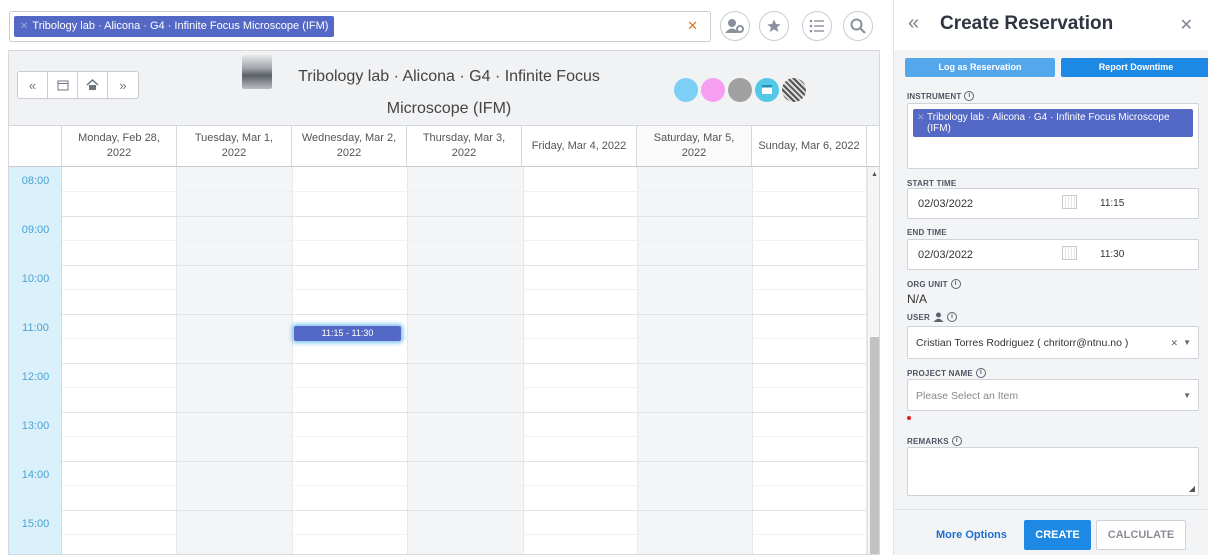 This screenshot has width=1208, height=555. I want to click on home-icon, so click(92, 84).